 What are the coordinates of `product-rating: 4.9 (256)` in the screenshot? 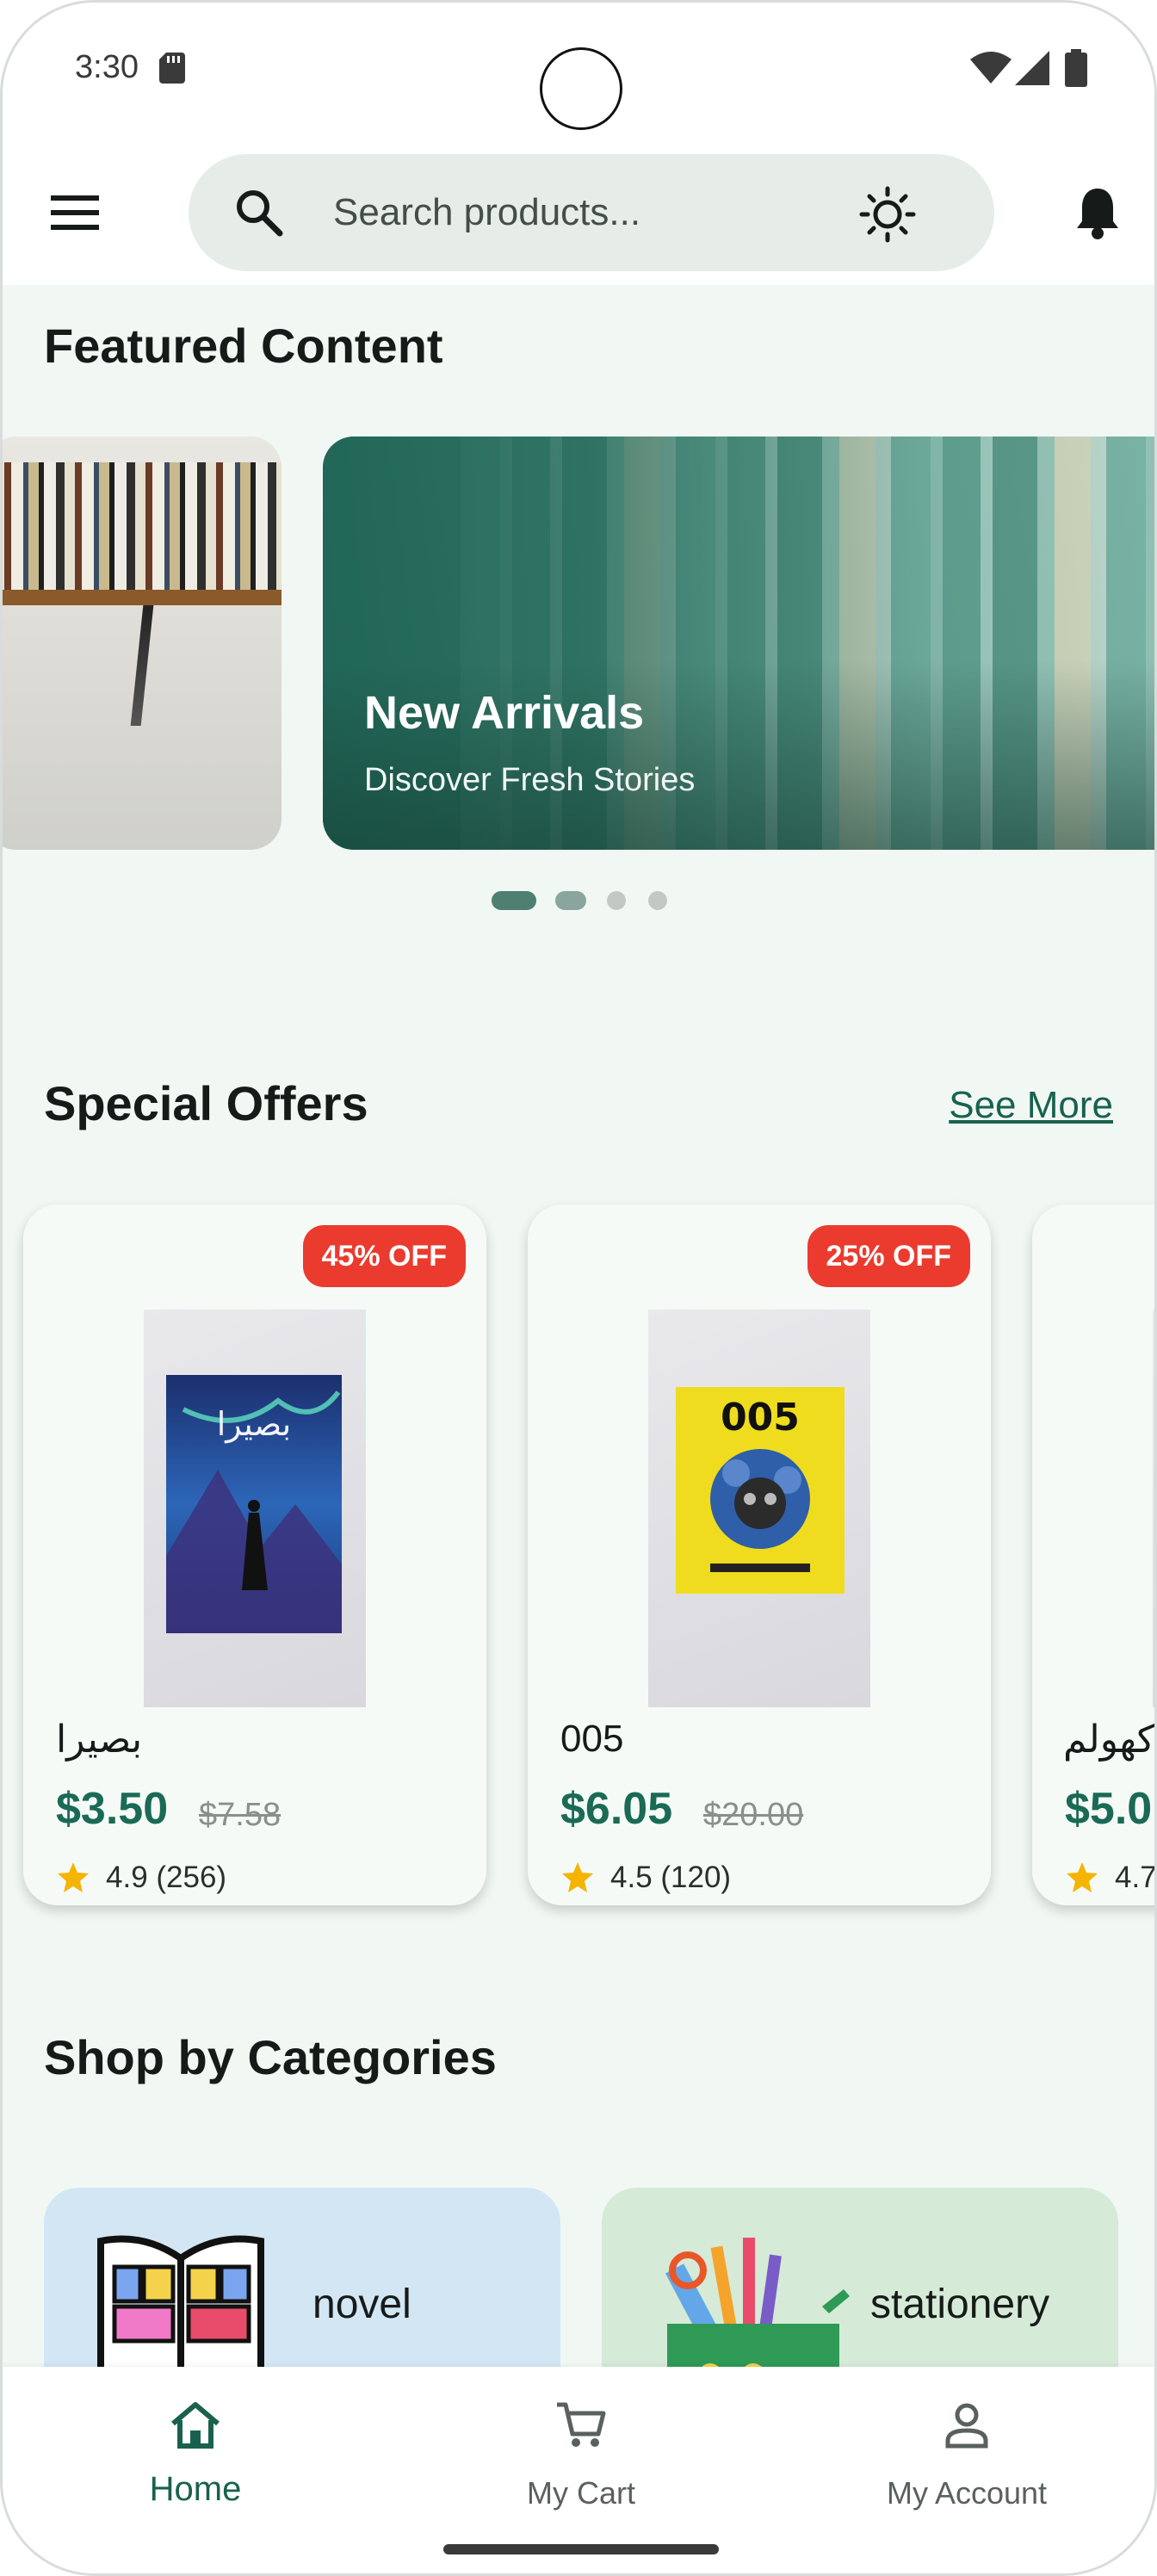 It's located at (166, 1877).